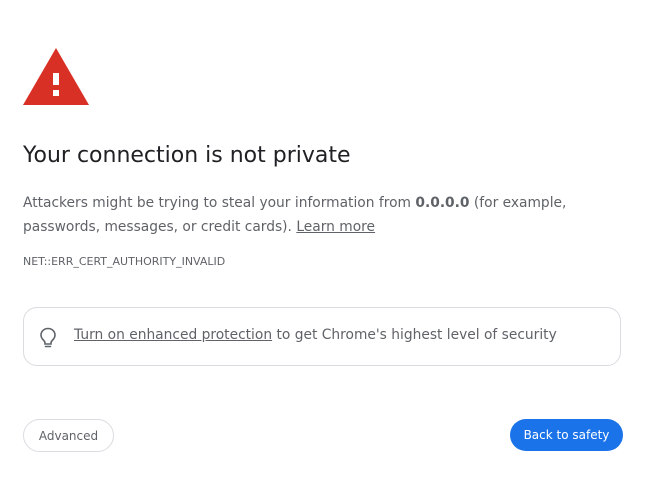 The width and height of the screenshot is (661, 504). Describe the element at coordinates (173, 335) in the screenshot. I see `enhanced-protection-link: Turn on enhanced protection` at that location.